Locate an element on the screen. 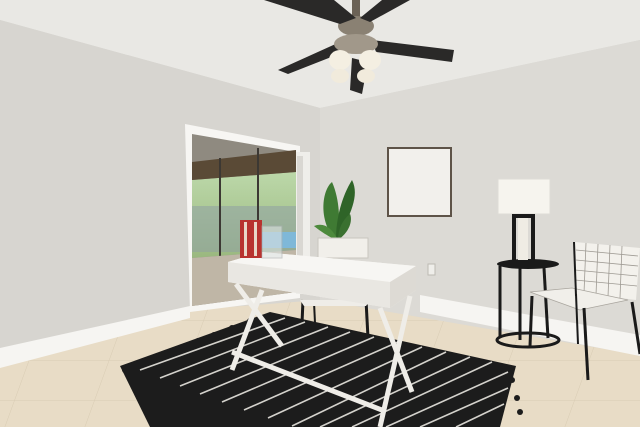 The width and height of the screenshot is (640, 427). glass-bookend is located at coordinates (272, 242).